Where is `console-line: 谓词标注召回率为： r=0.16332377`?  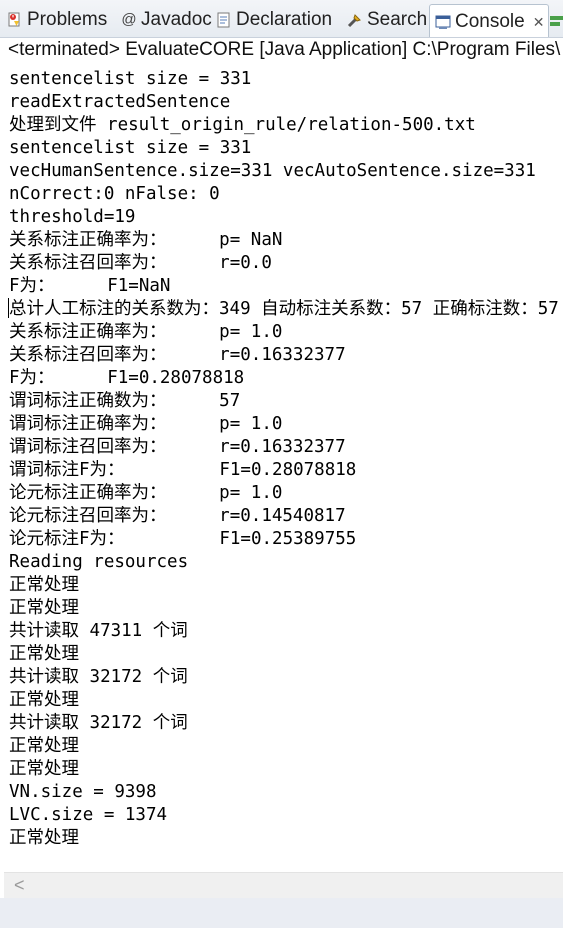
console-line: 谓词标注召回率为： r=0.16332377 is located at coordinates (177, 447).